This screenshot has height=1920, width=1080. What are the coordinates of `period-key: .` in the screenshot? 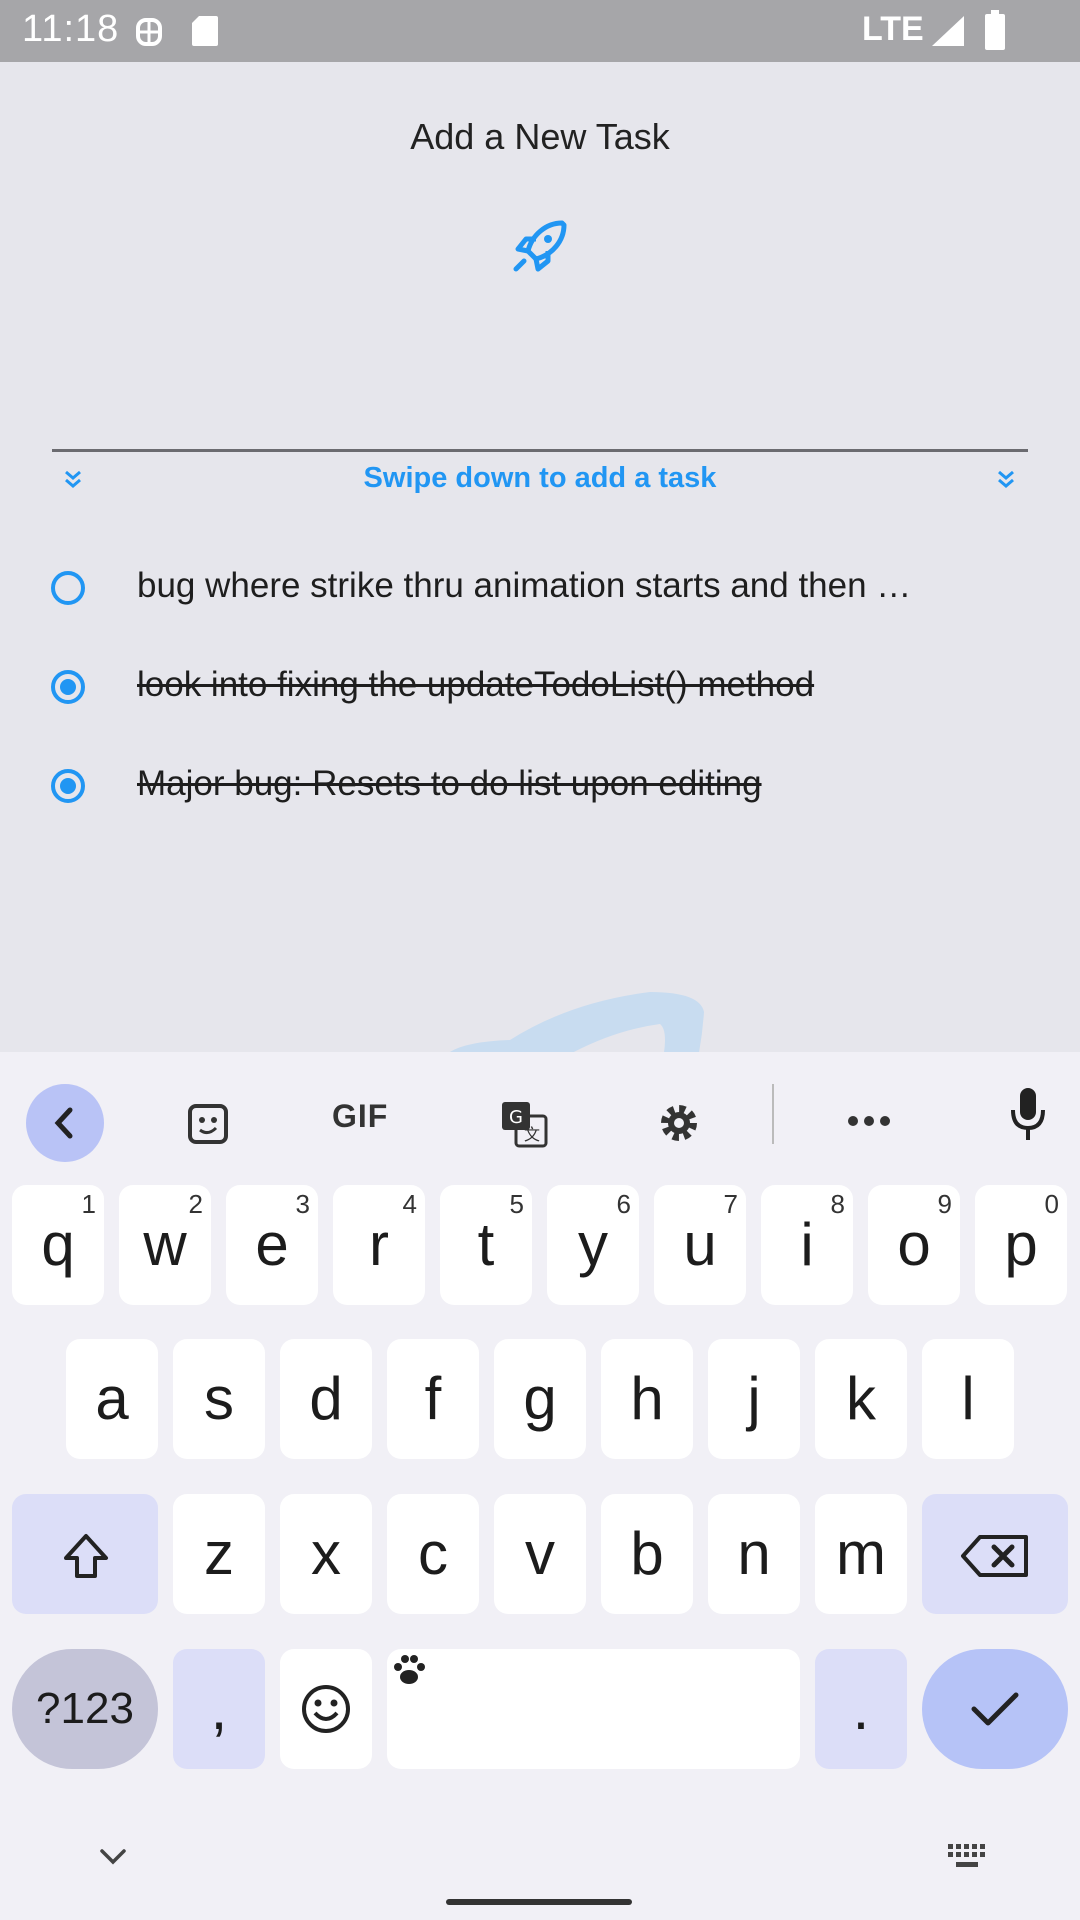 It's located at (861, 1709).